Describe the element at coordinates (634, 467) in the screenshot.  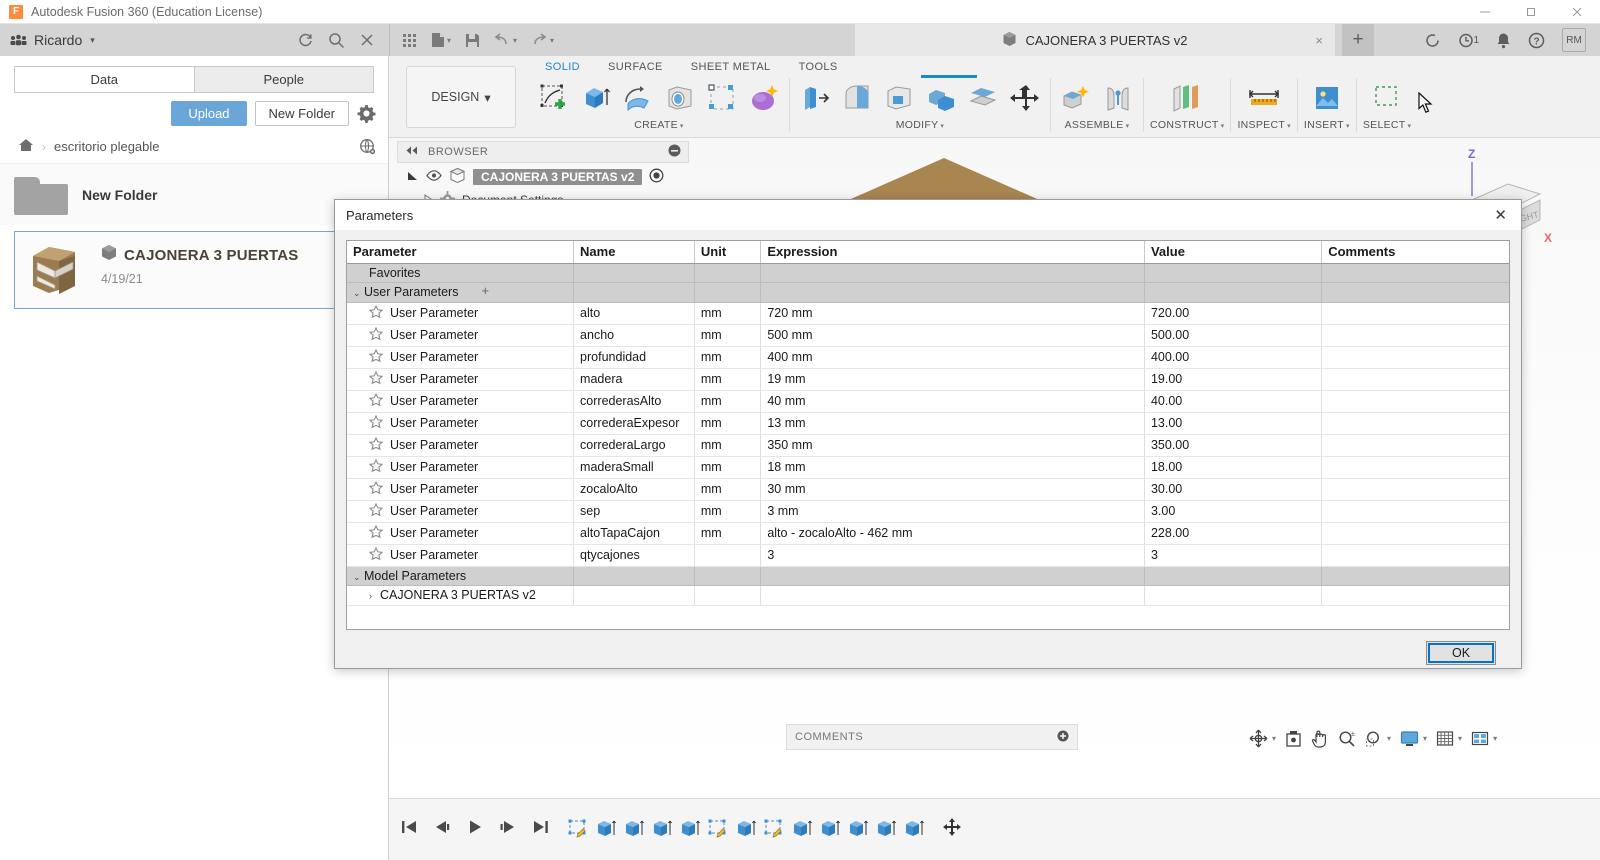
I see `cell-name: maderaSmall` at that location.